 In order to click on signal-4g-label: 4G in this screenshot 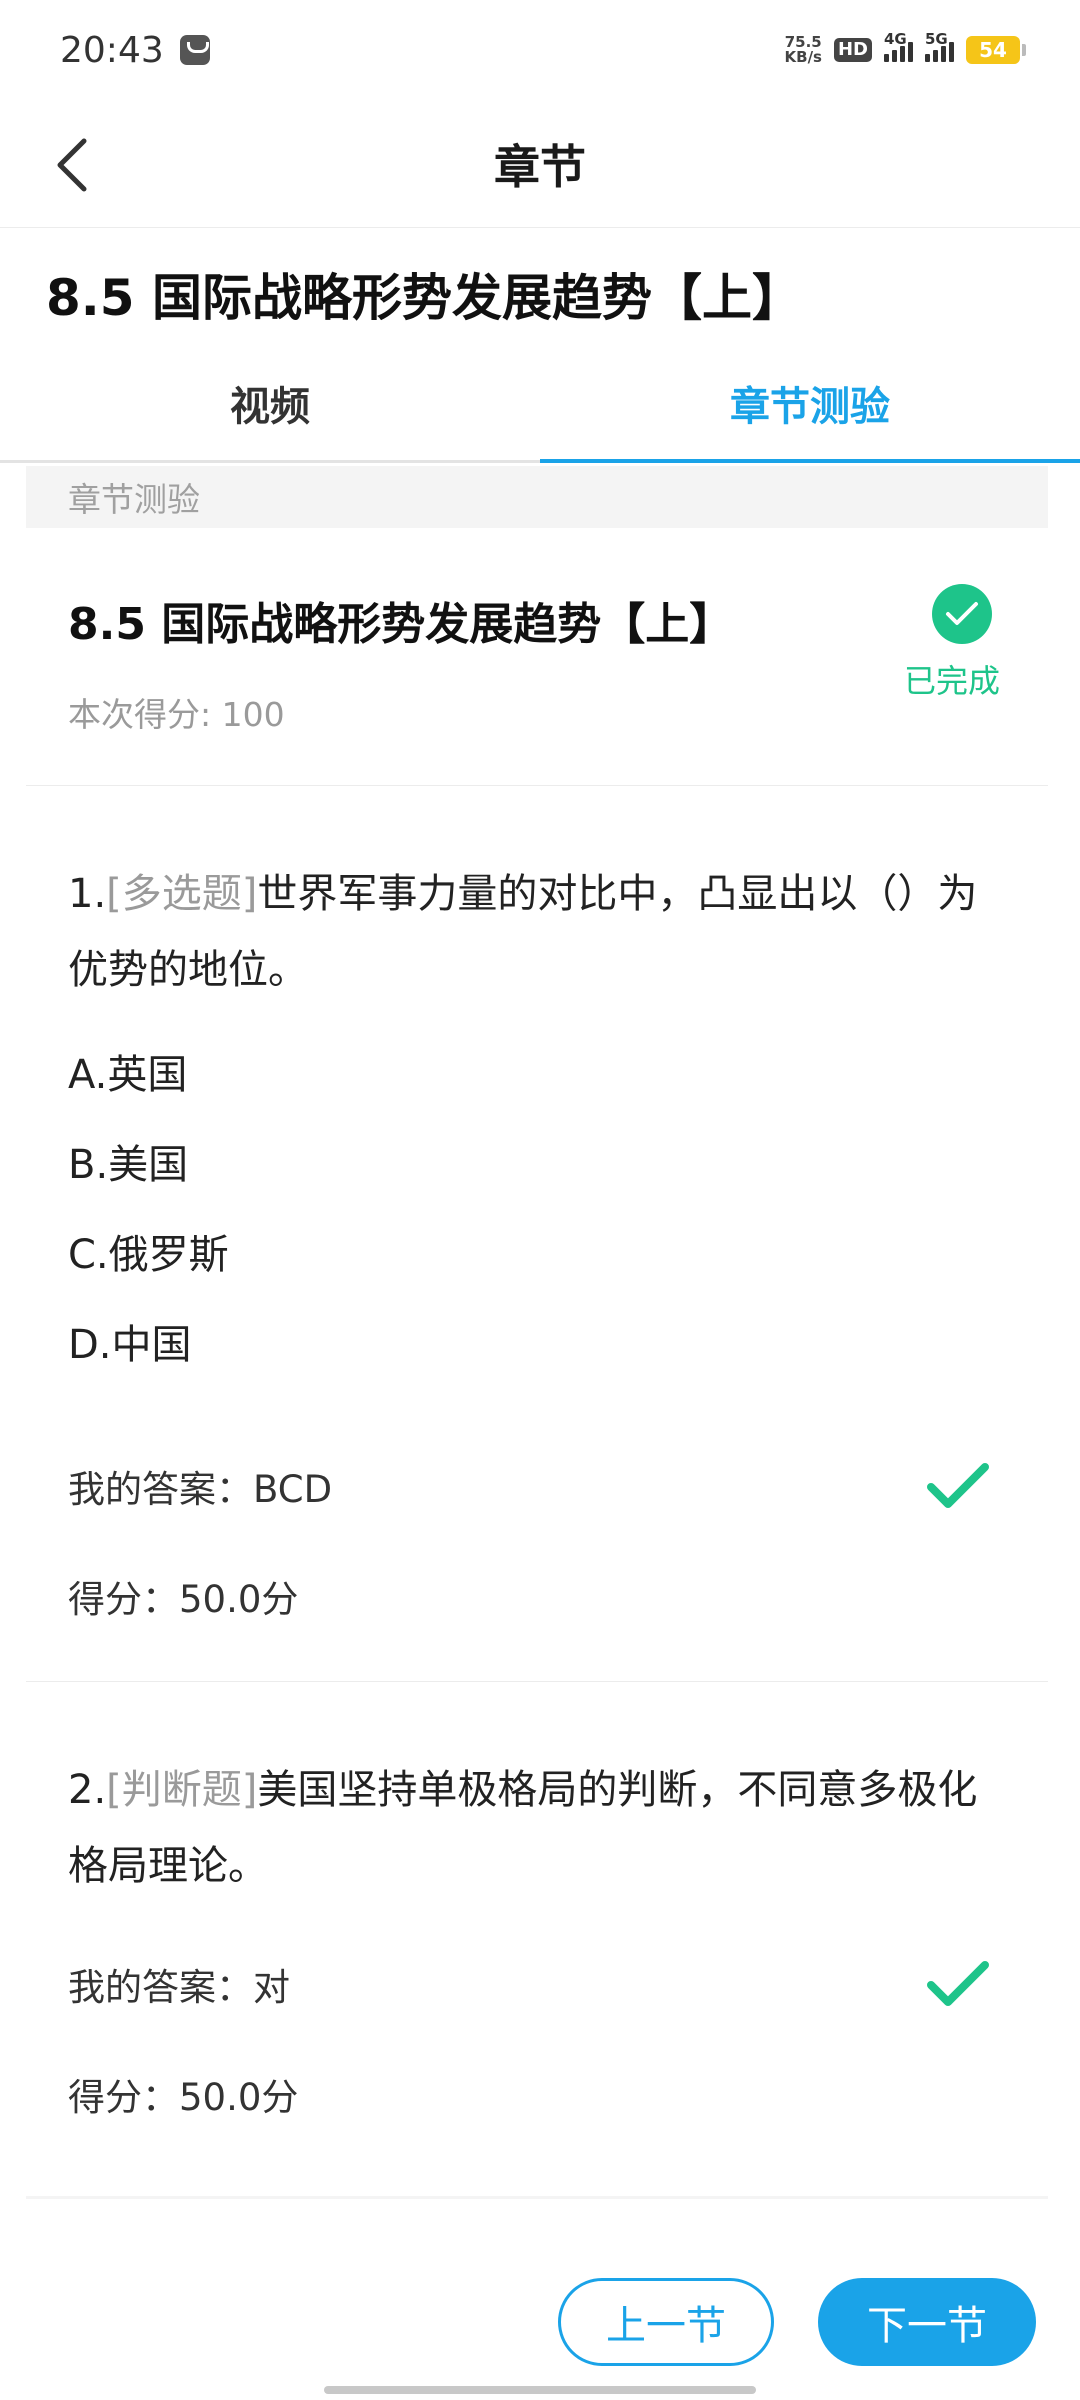, I will do `click(895, 39)`.